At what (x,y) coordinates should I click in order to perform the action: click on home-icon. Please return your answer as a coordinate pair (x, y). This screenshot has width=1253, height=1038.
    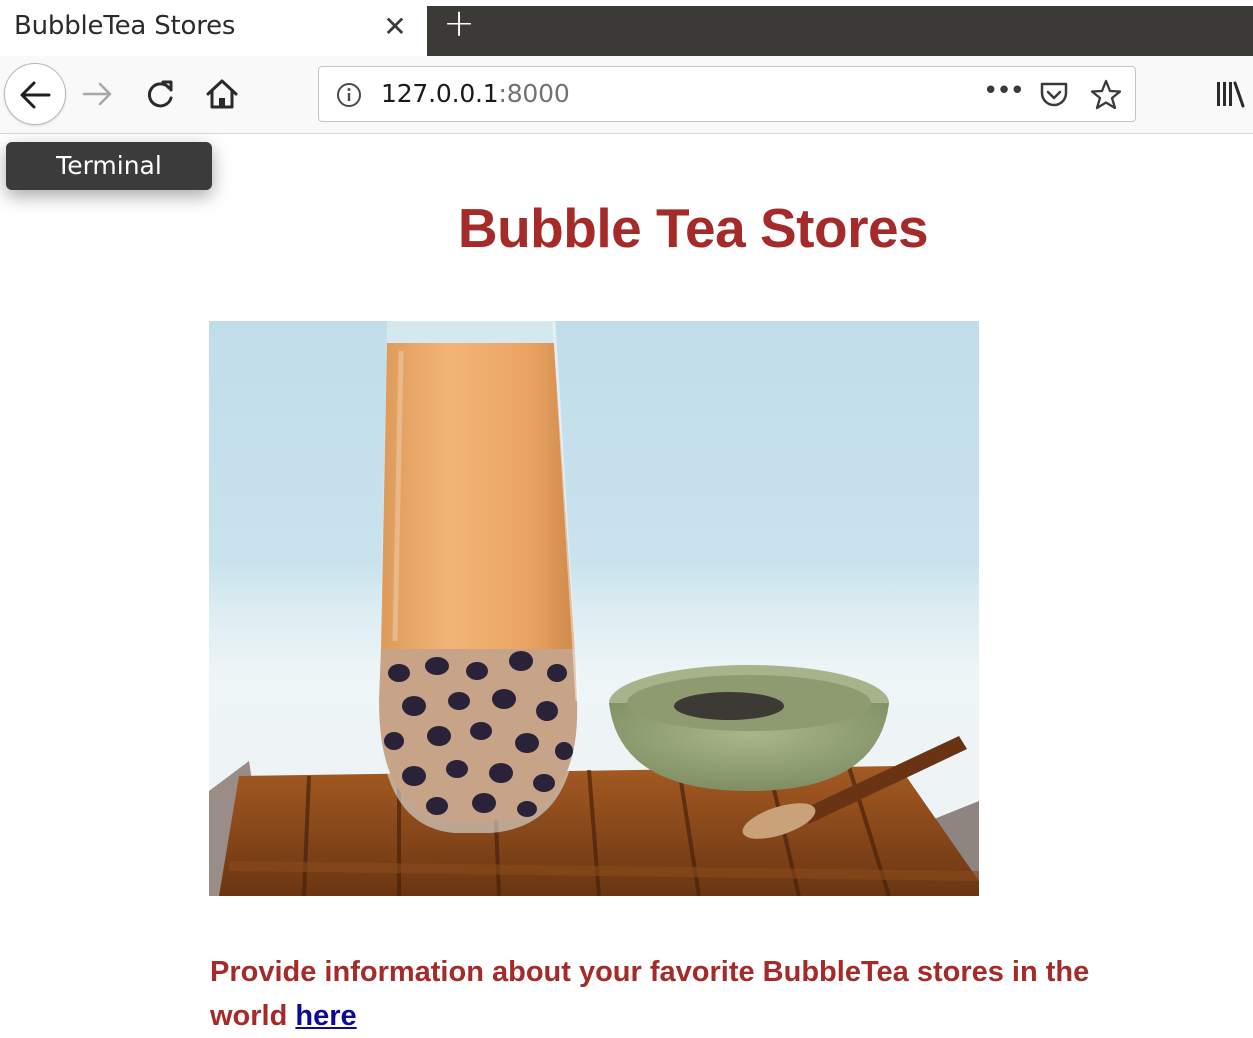
    Looking at the image, I should click on (222, 94).